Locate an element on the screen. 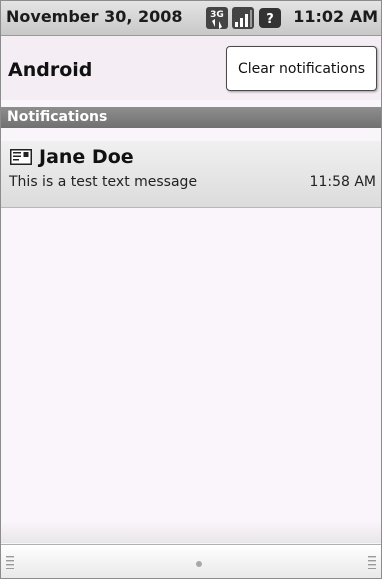  notification-time: 11:58 AM is located at coordinates (342, 182).